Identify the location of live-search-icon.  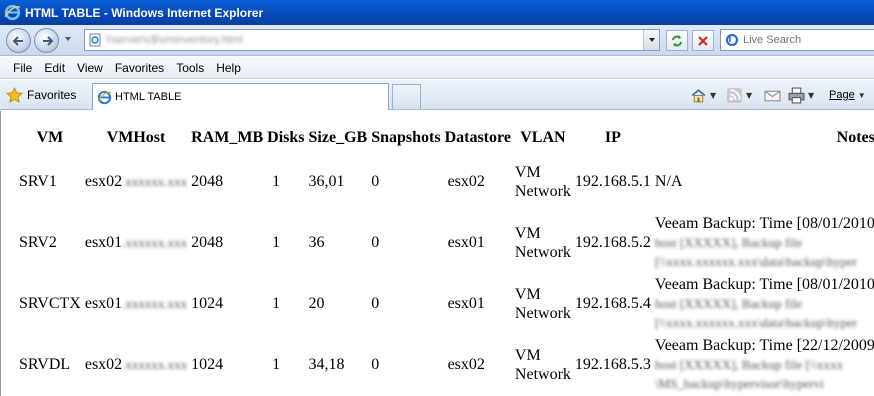
(732, 40).